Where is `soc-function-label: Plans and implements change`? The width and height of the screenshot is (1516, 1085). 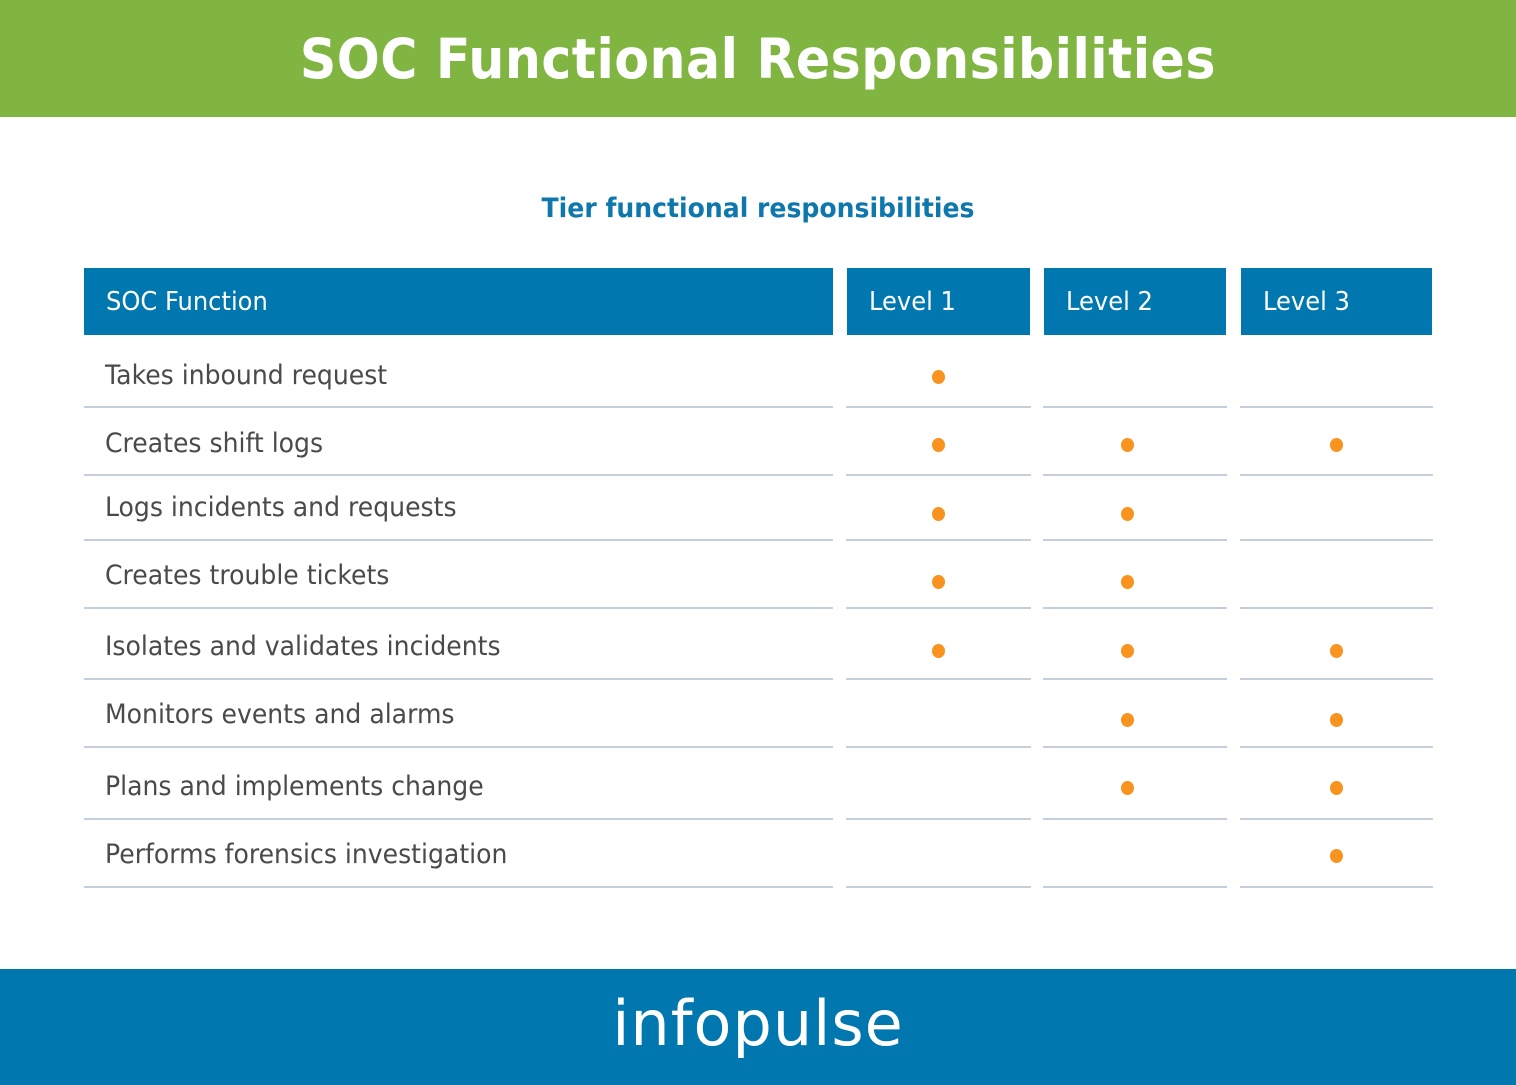 soc-function-label: Plans and implements change is located at coordinates (294, 786).